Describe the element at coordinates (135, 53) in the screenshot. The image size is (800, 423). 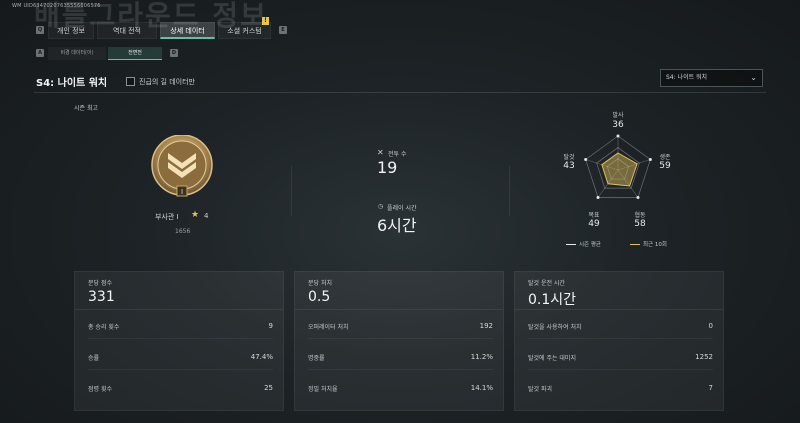
I see `subtab-all-out-warfare: 전면전` at that location.